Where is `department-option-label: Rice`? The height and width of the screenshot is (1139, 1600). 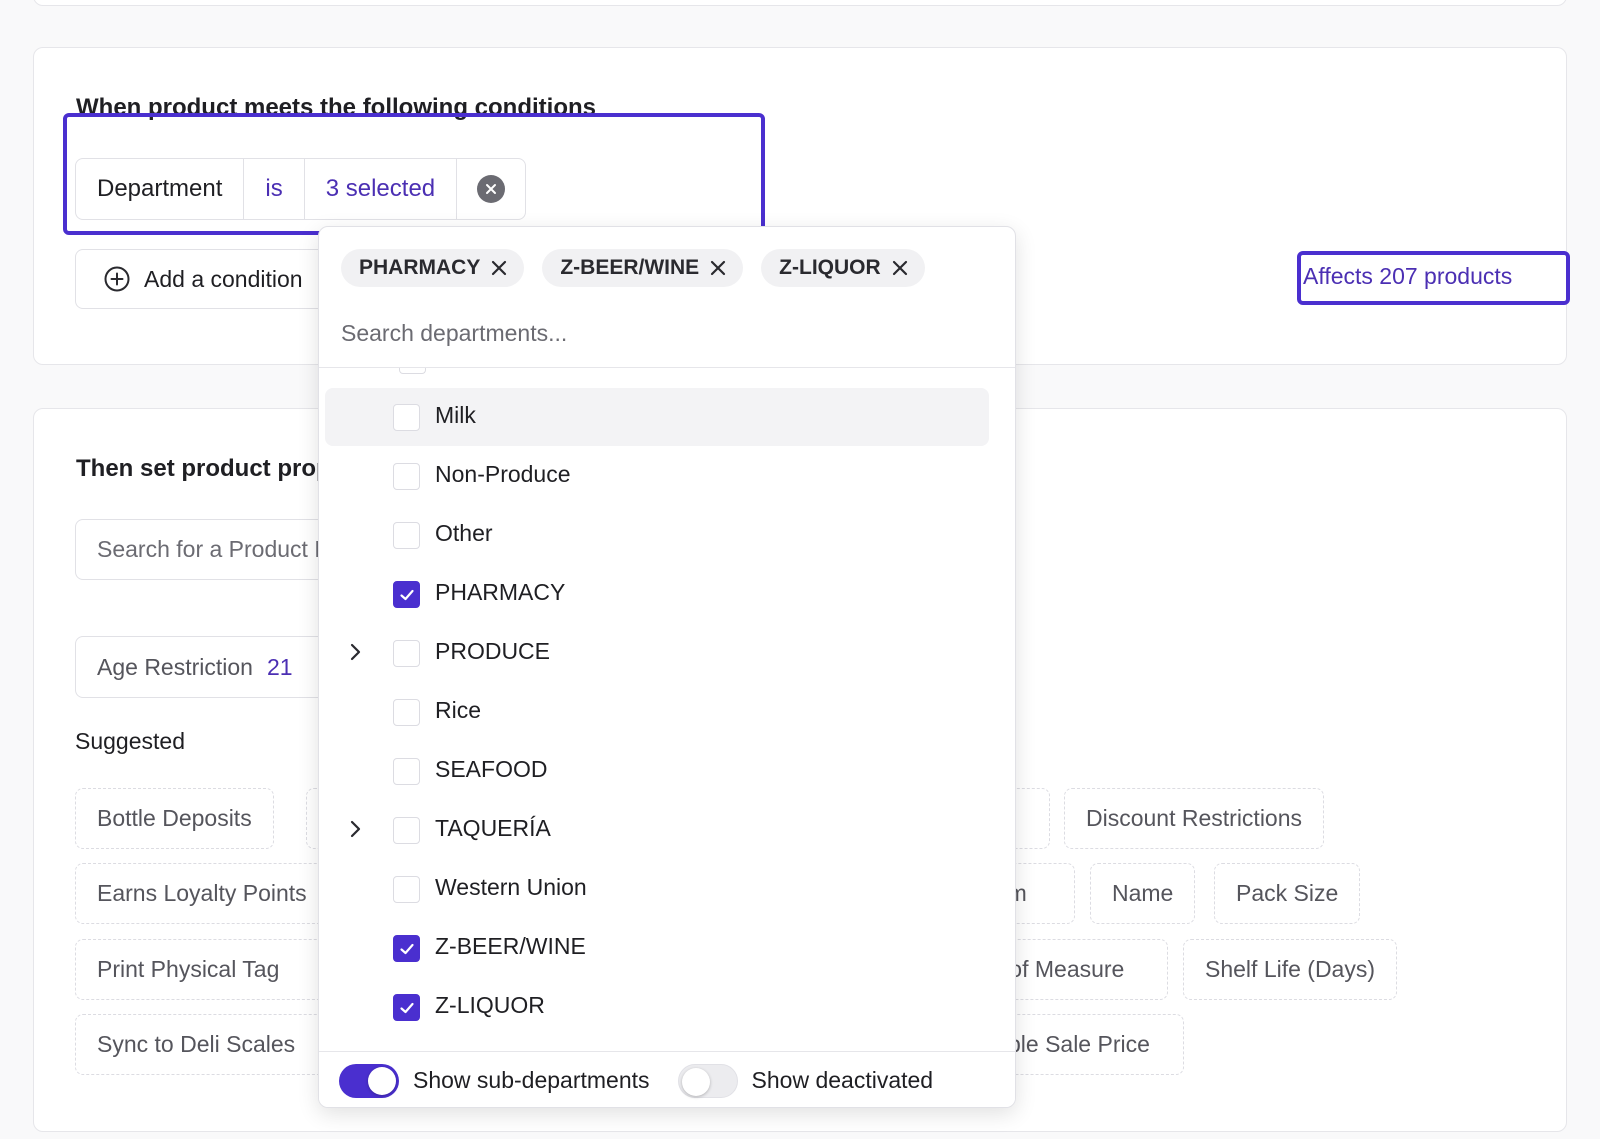 department-option-label: Rice is located at coordinates (458, 710).